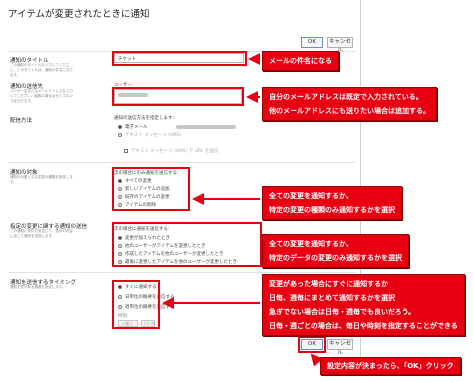 The width and height of the screenshot is (474, 382). What do you see at coordinates (363, 326) in the screenshot?
I see `callout-text: 日毎・週ごとの場合は、毎日や時刻を指定することができる` at bounding box center [363, 326].